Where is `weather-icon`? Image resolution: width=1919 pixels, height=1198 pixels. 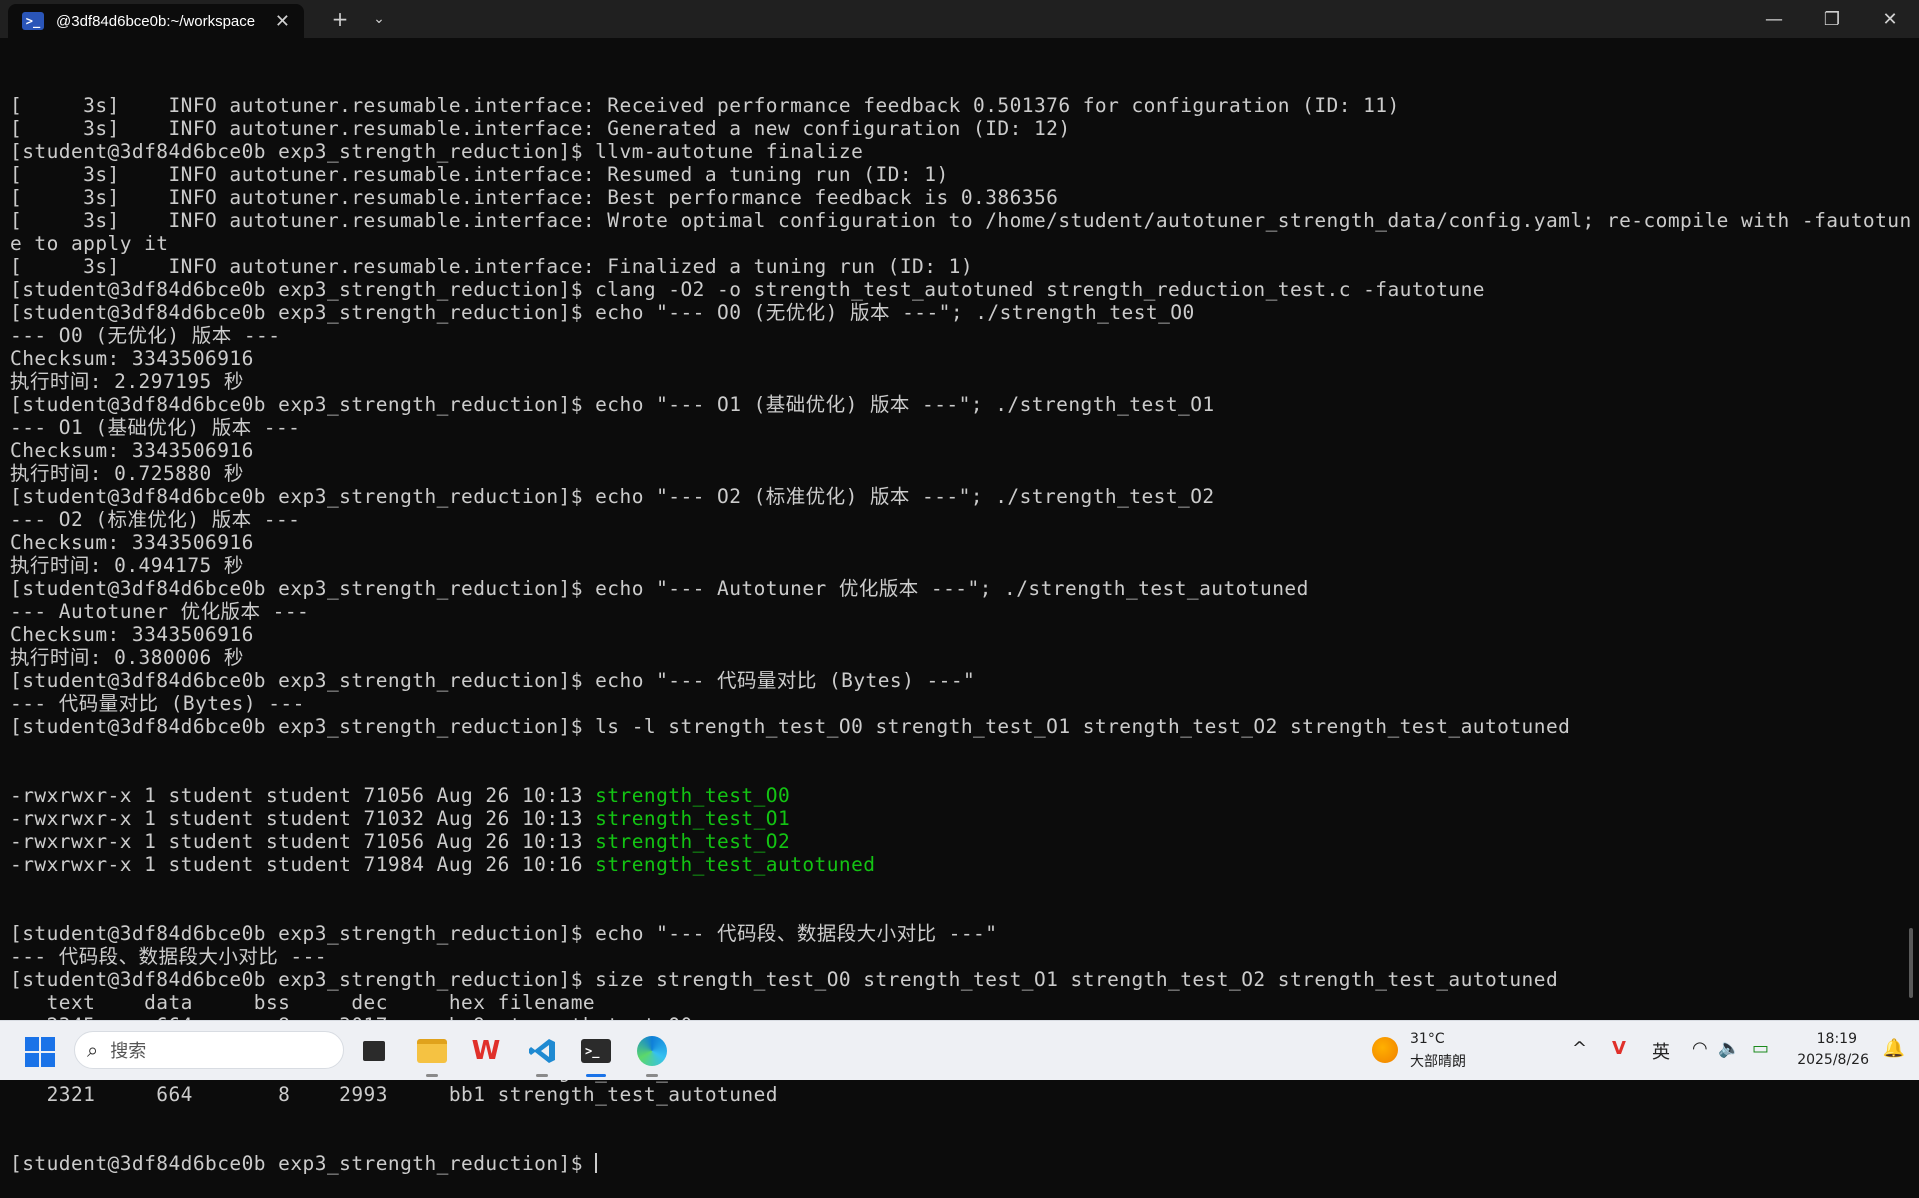 weather-icon is located at coordinates (1385, 1050).